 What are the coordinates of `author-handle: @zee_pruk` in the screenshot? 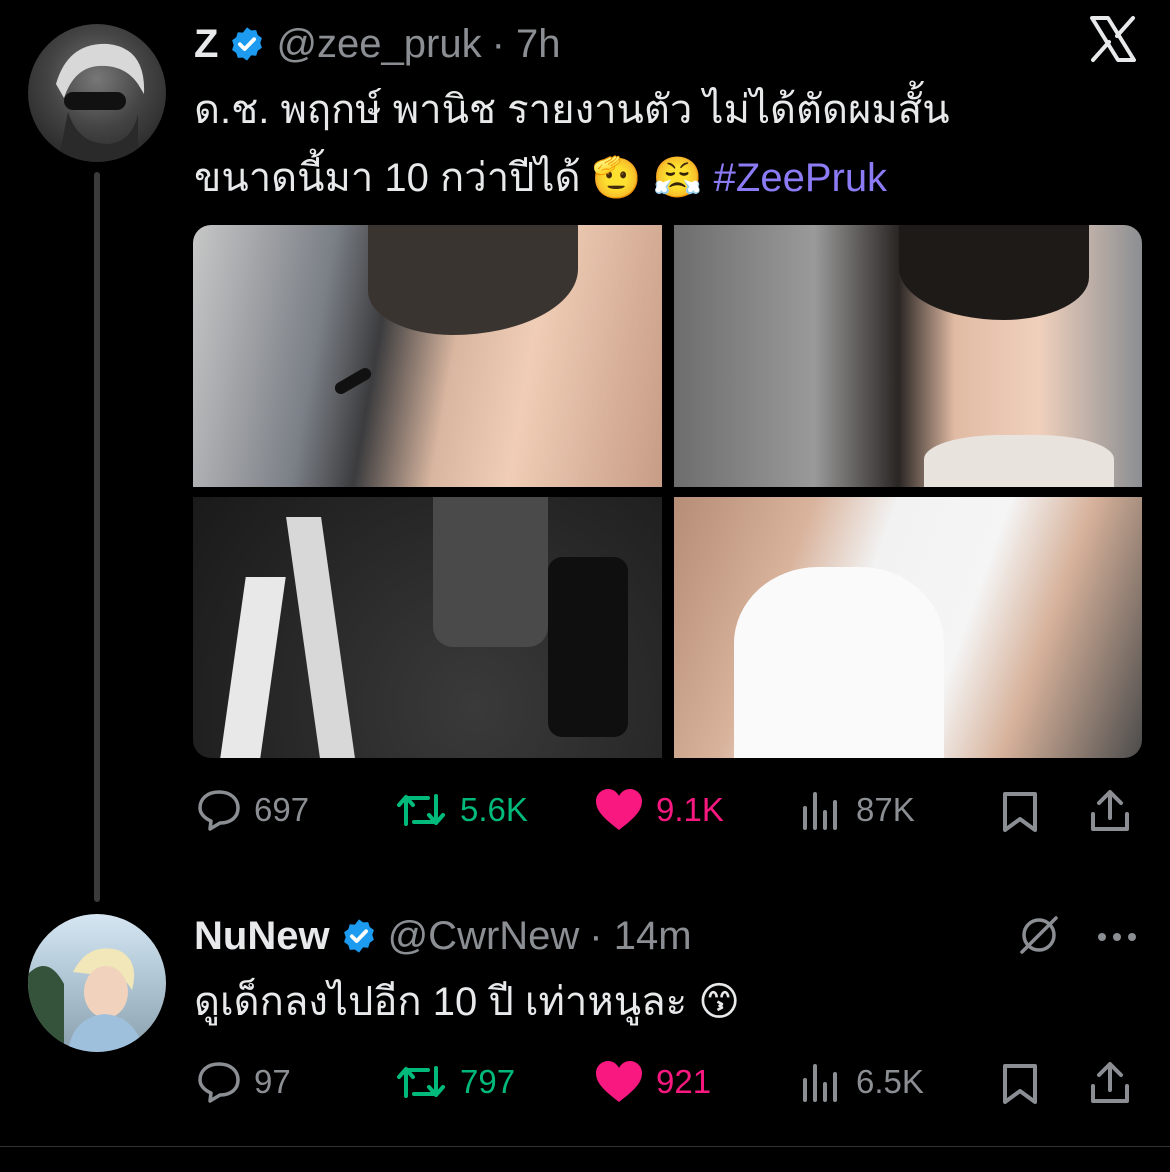 It's located at (378, 44).